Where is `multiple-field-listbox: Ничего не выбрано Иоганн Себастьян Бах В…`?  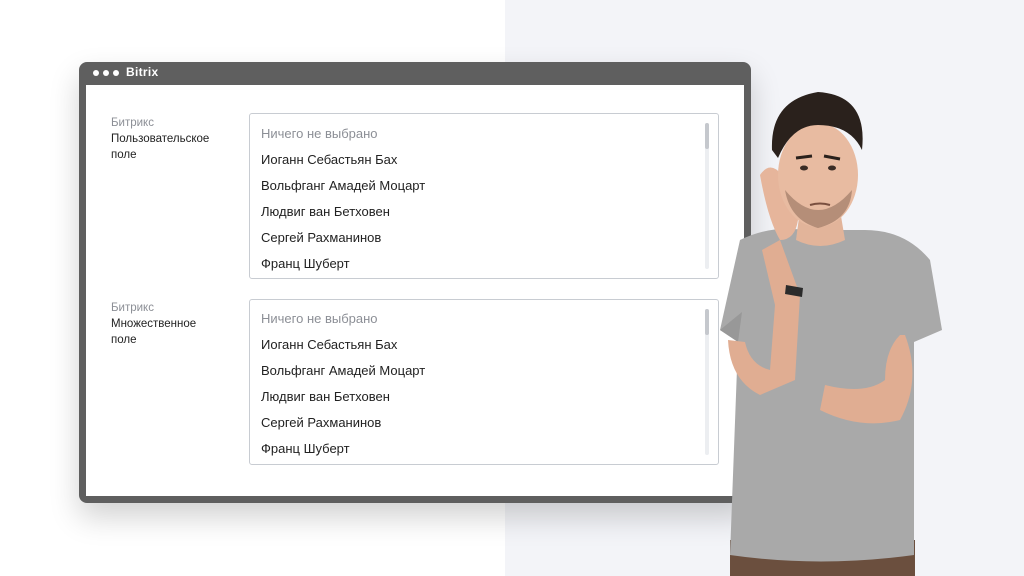 multiple-field-listbox: Ничего не выбрано Иоганн Себастьян Бах В… is located at coordinates (484, 382).